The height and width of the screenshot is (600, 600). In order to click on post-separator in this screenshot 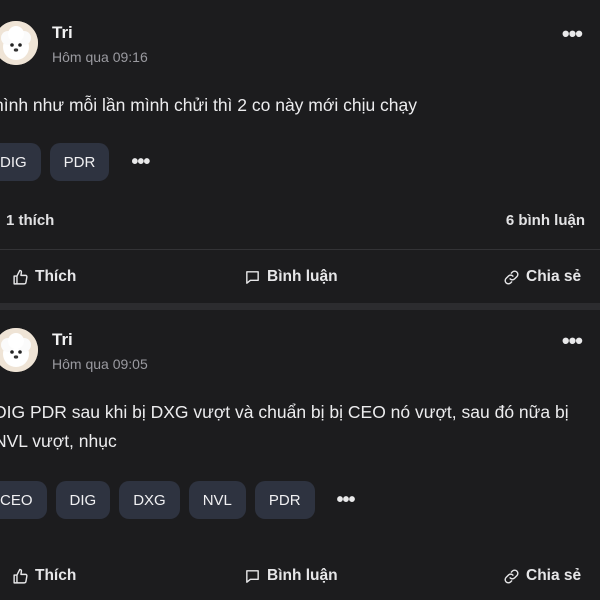, I will do `click(300, 306)`.